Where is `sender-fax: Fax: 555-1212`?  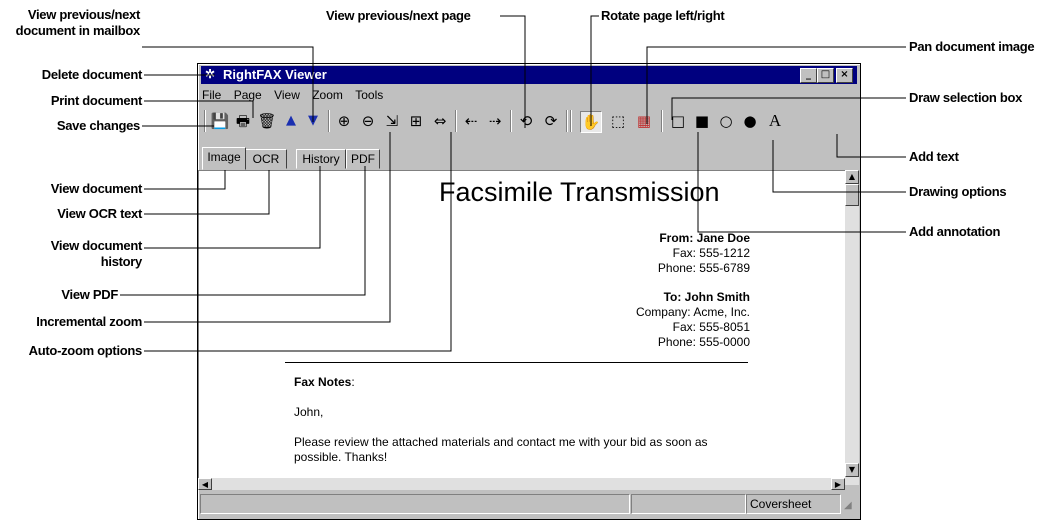 sender-fax: Fax: 555-1212 is located at coordinates (711, 253).